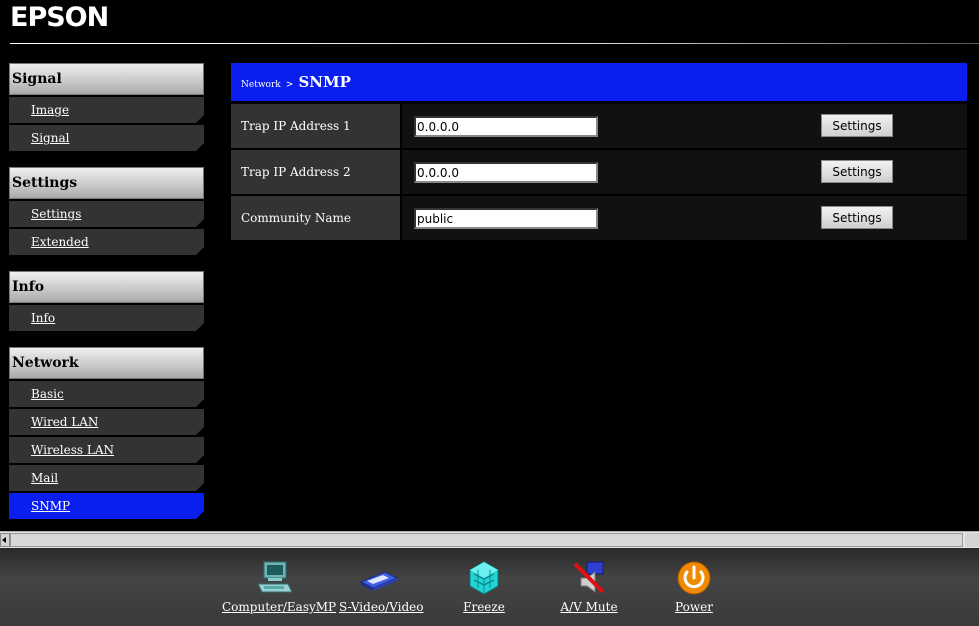  I want to click on sidebar-item-snmp: SNMP, so click(106, 506).